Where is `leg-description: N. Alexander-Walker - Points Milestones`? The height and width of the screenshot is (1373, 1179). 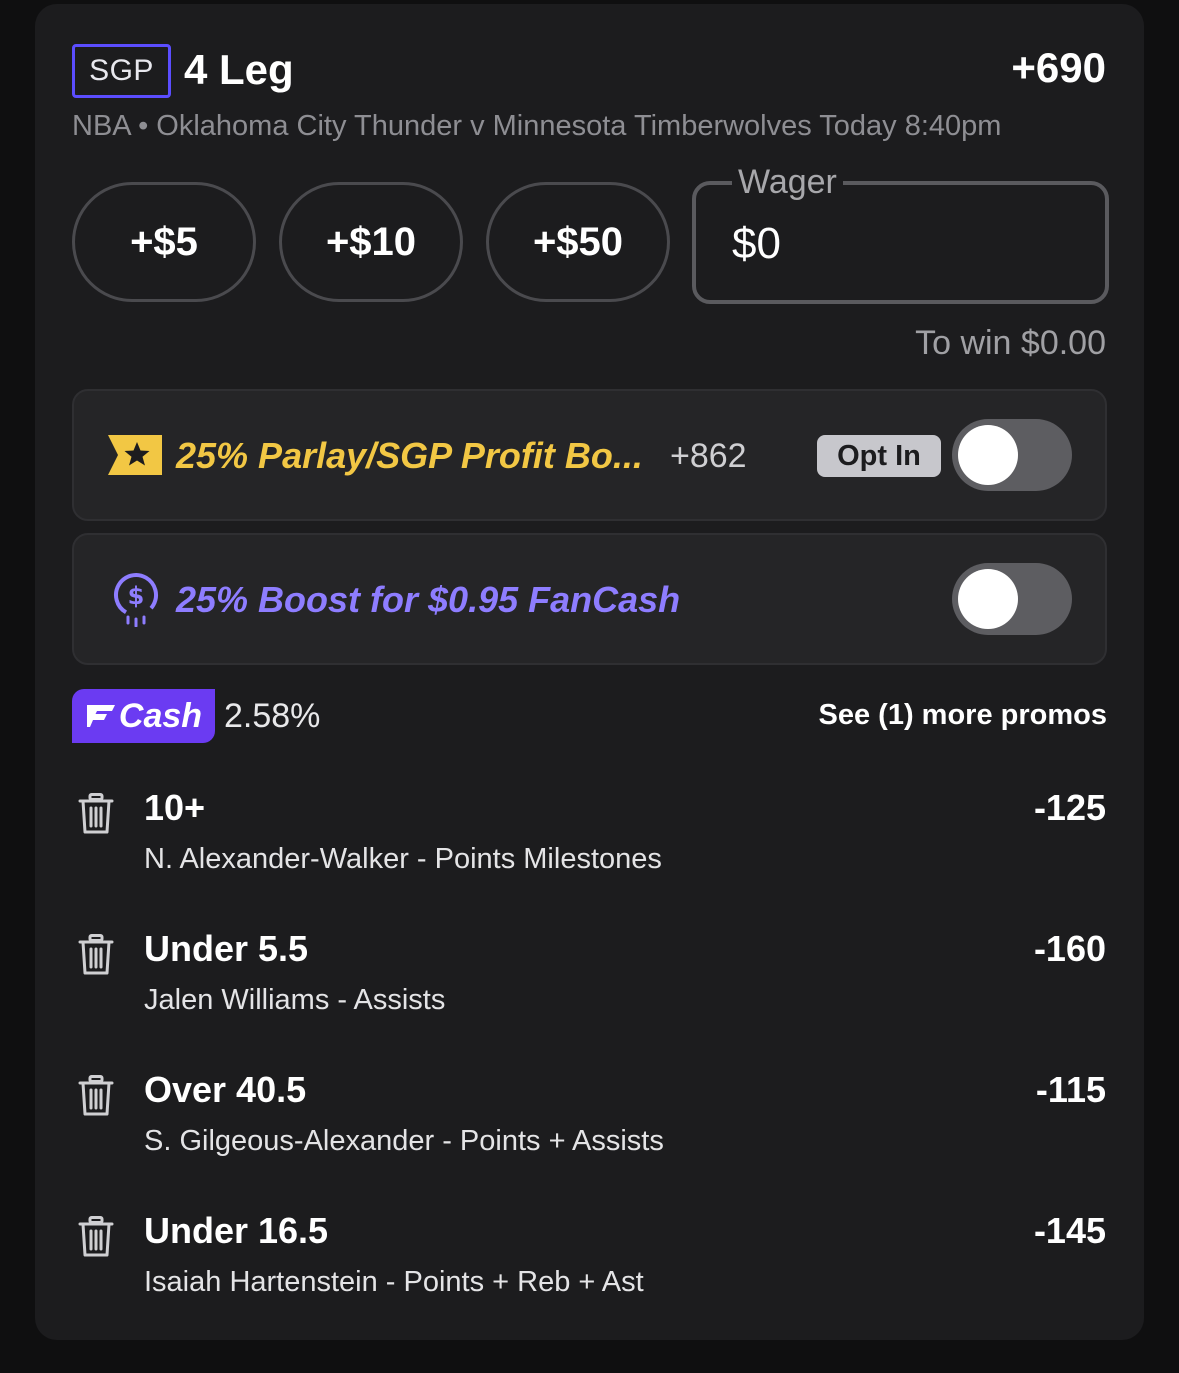
leg-description: N. Alexander-Walker - Points Milestones is located at coordinates (403, 859).